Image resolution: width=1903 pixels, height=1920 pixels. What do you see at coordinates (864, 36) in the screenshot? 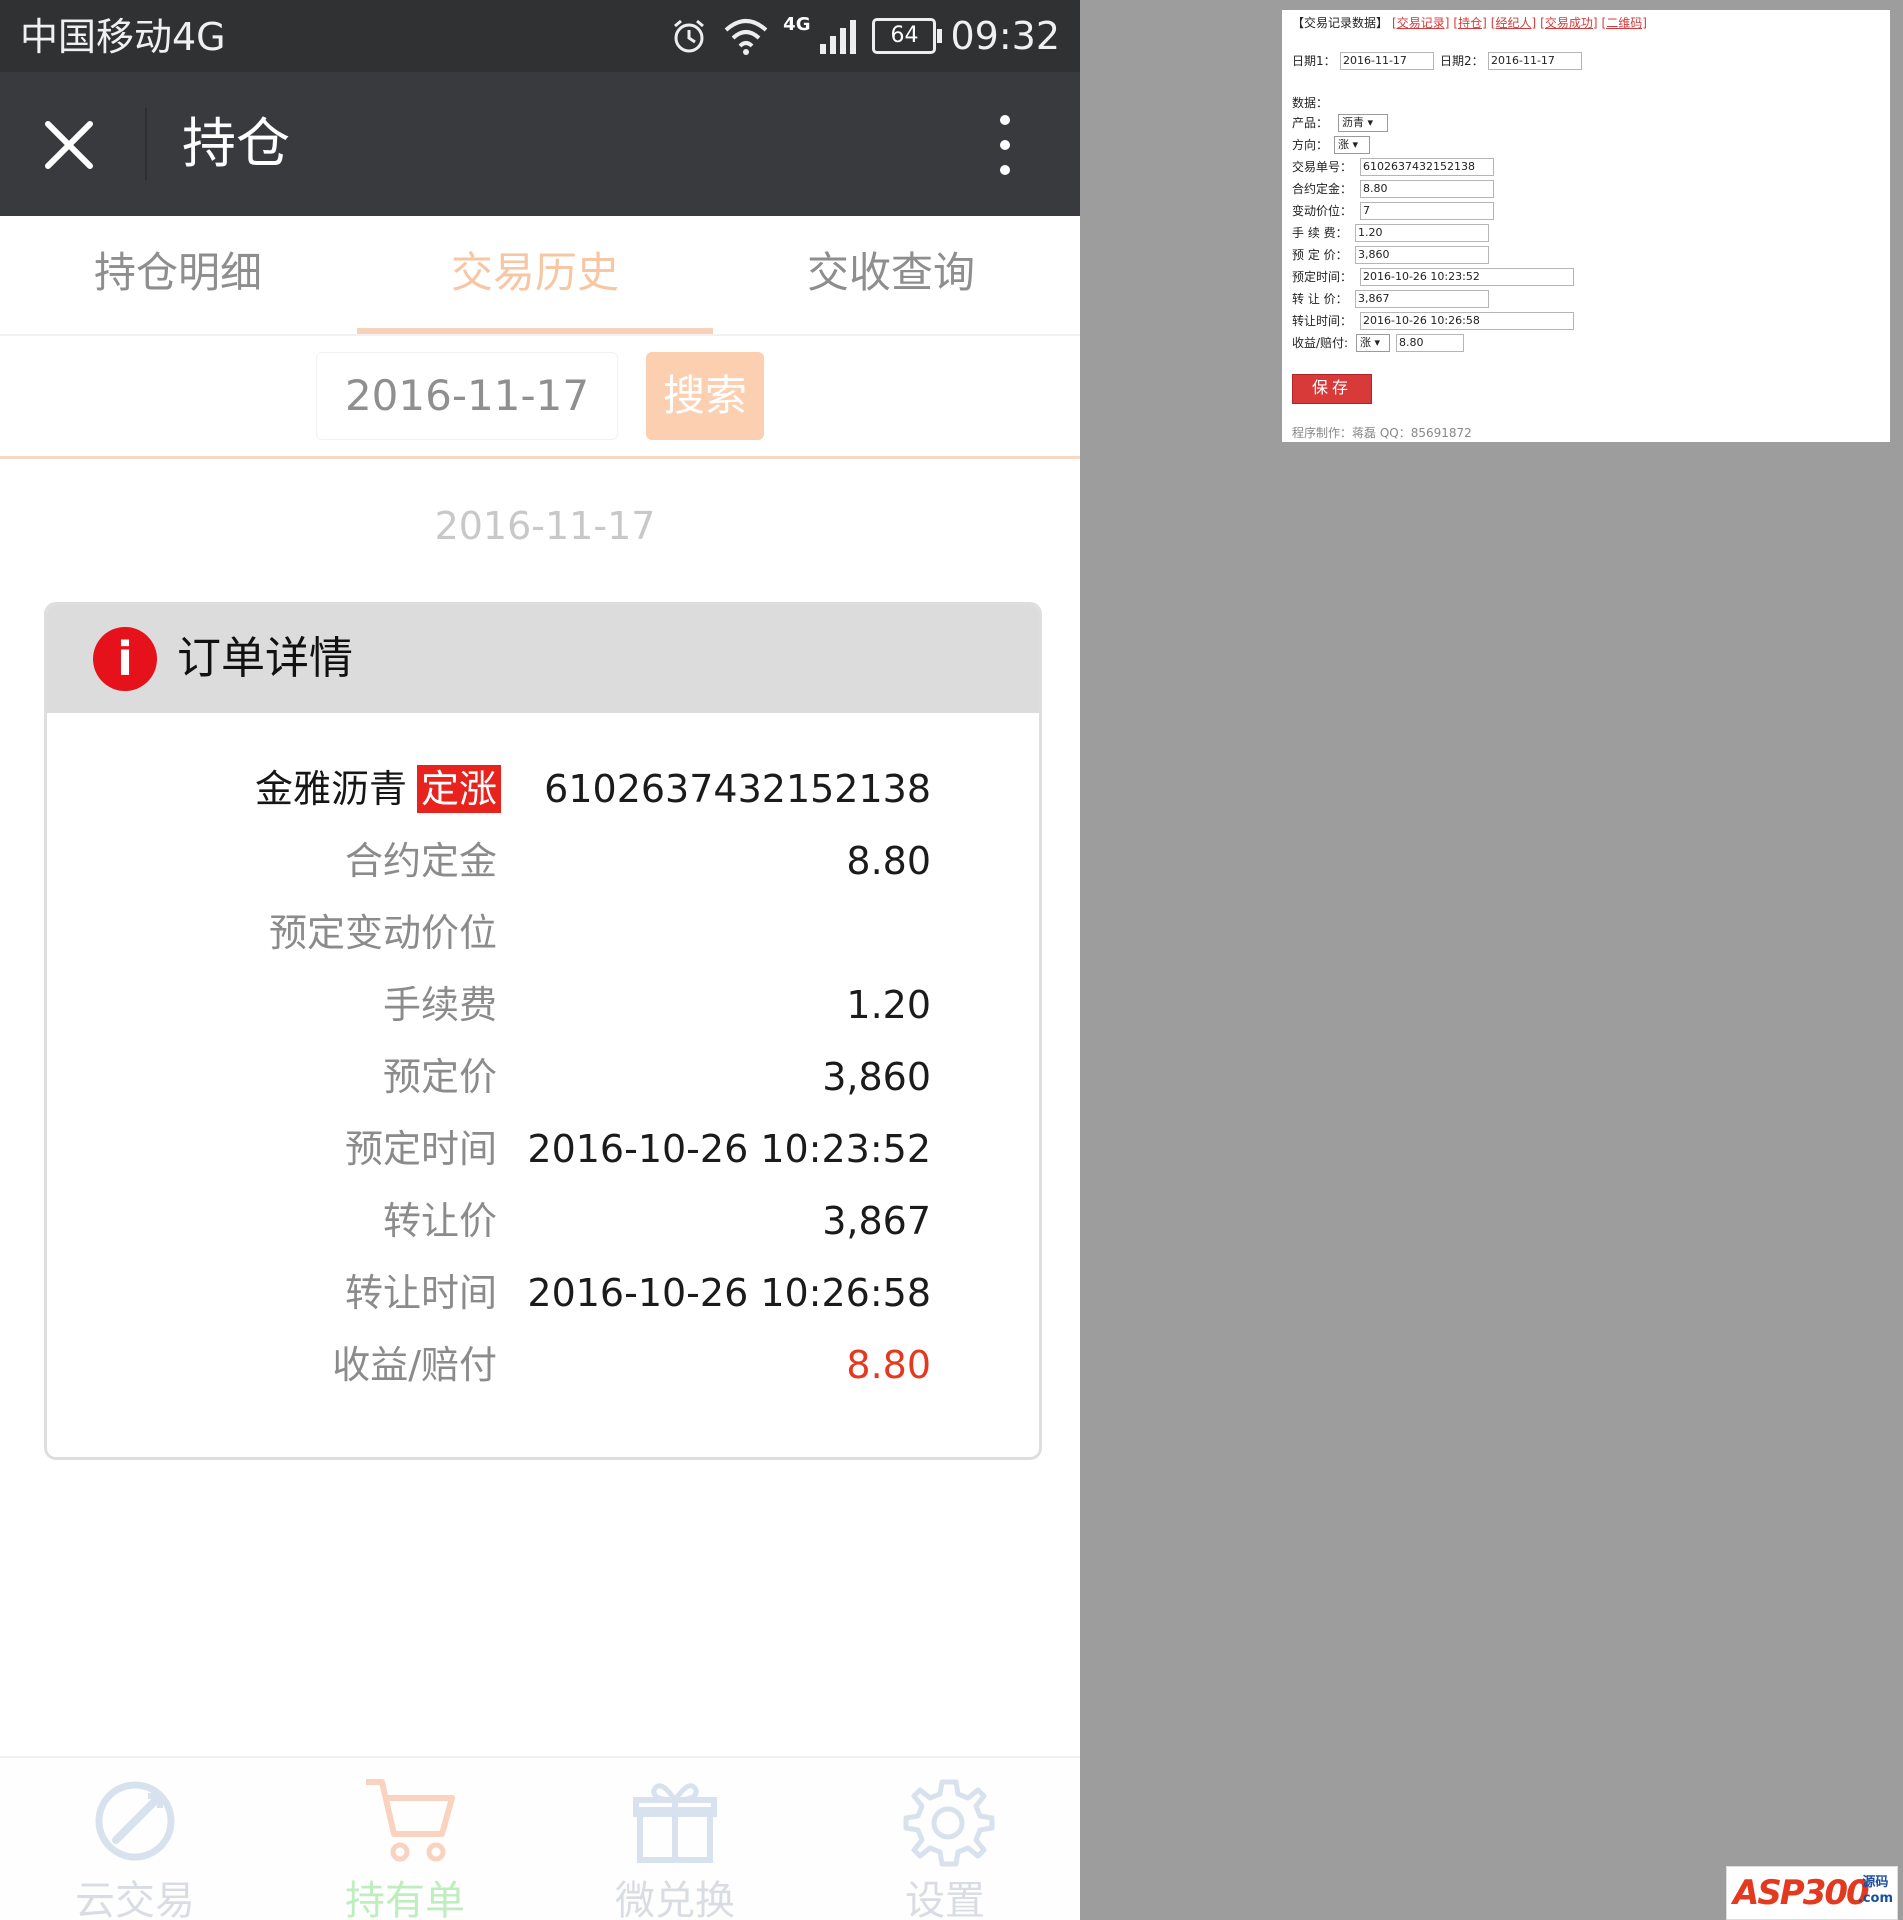
I see `status-icons: 4G 64 09:32` at bounding box center [864, 36].